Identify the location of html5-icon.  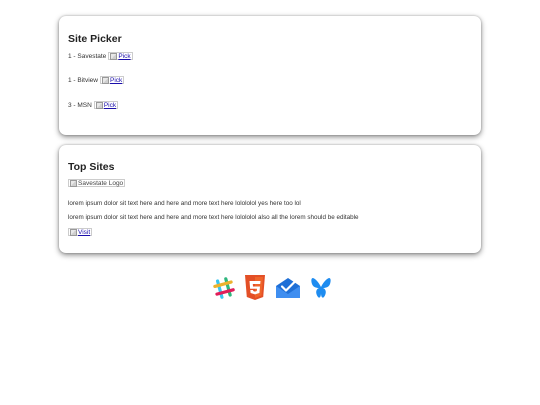
(255, 288).